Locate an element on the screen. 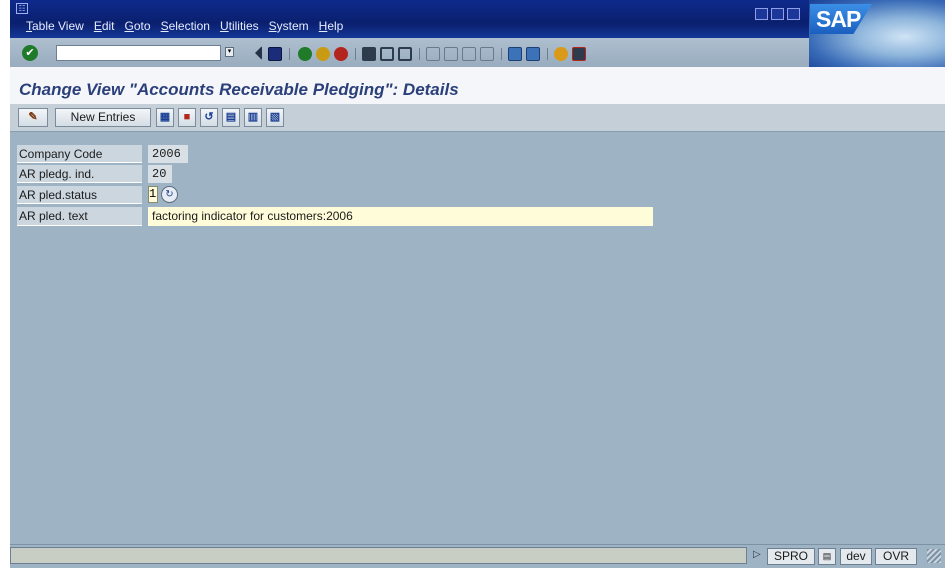 This screenshot has width=945, height=568. layout-menu-icon is located at coordinates (579, 54).